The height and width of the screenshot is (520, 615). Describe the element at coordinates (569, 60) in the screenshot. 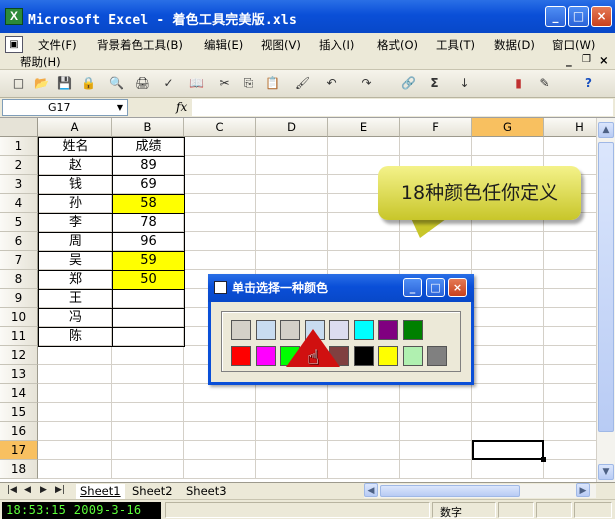

I see `doc-minimize-button: _` at that location.